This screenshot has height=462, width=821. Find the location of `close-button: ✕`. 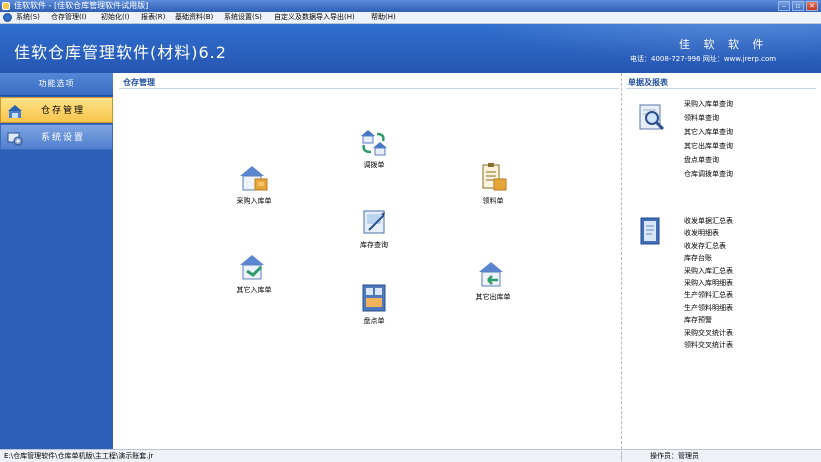

close-button: ✕ is located at coordinates (812, 6).